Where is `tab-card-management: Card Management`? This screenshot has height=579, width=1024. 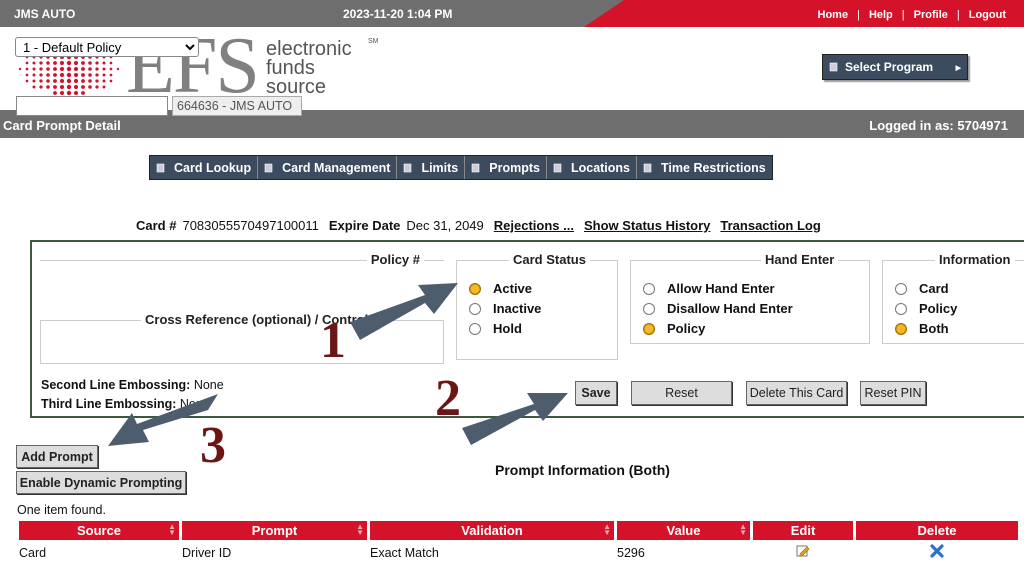
tab-card-management: Card Management is located at coordinates (328, 167).